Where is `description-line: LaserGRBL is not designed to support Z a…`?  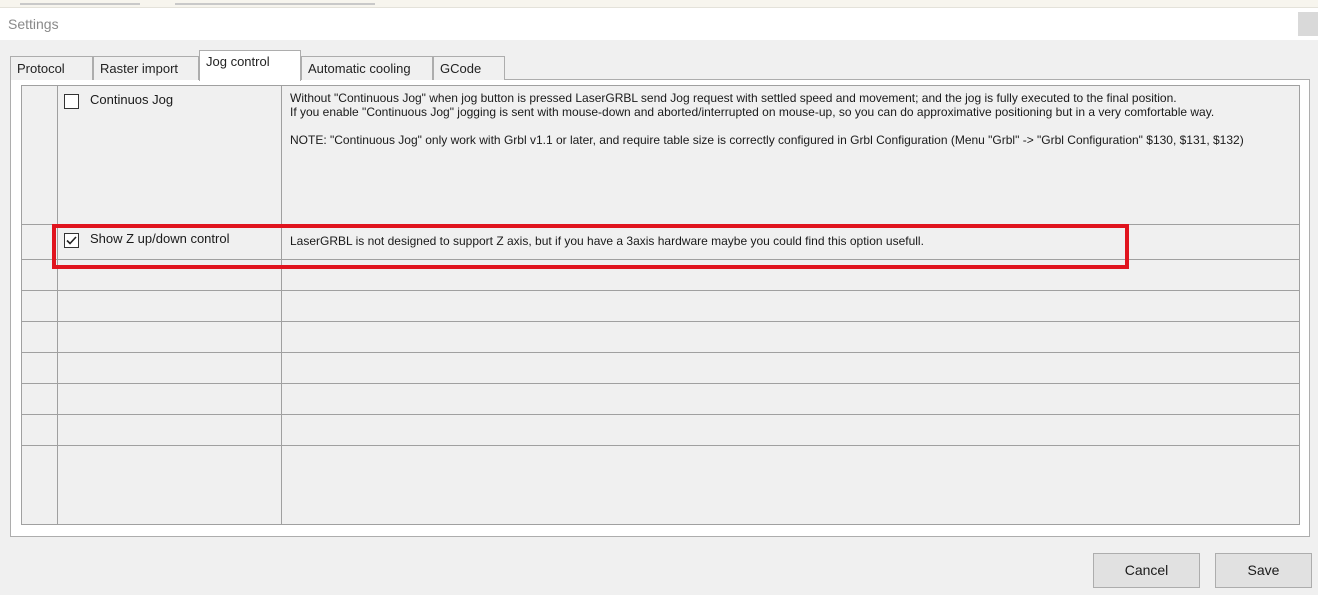
description-line: LaserGRBL is not designed to support Z a… is located at coordinates (607, 241).